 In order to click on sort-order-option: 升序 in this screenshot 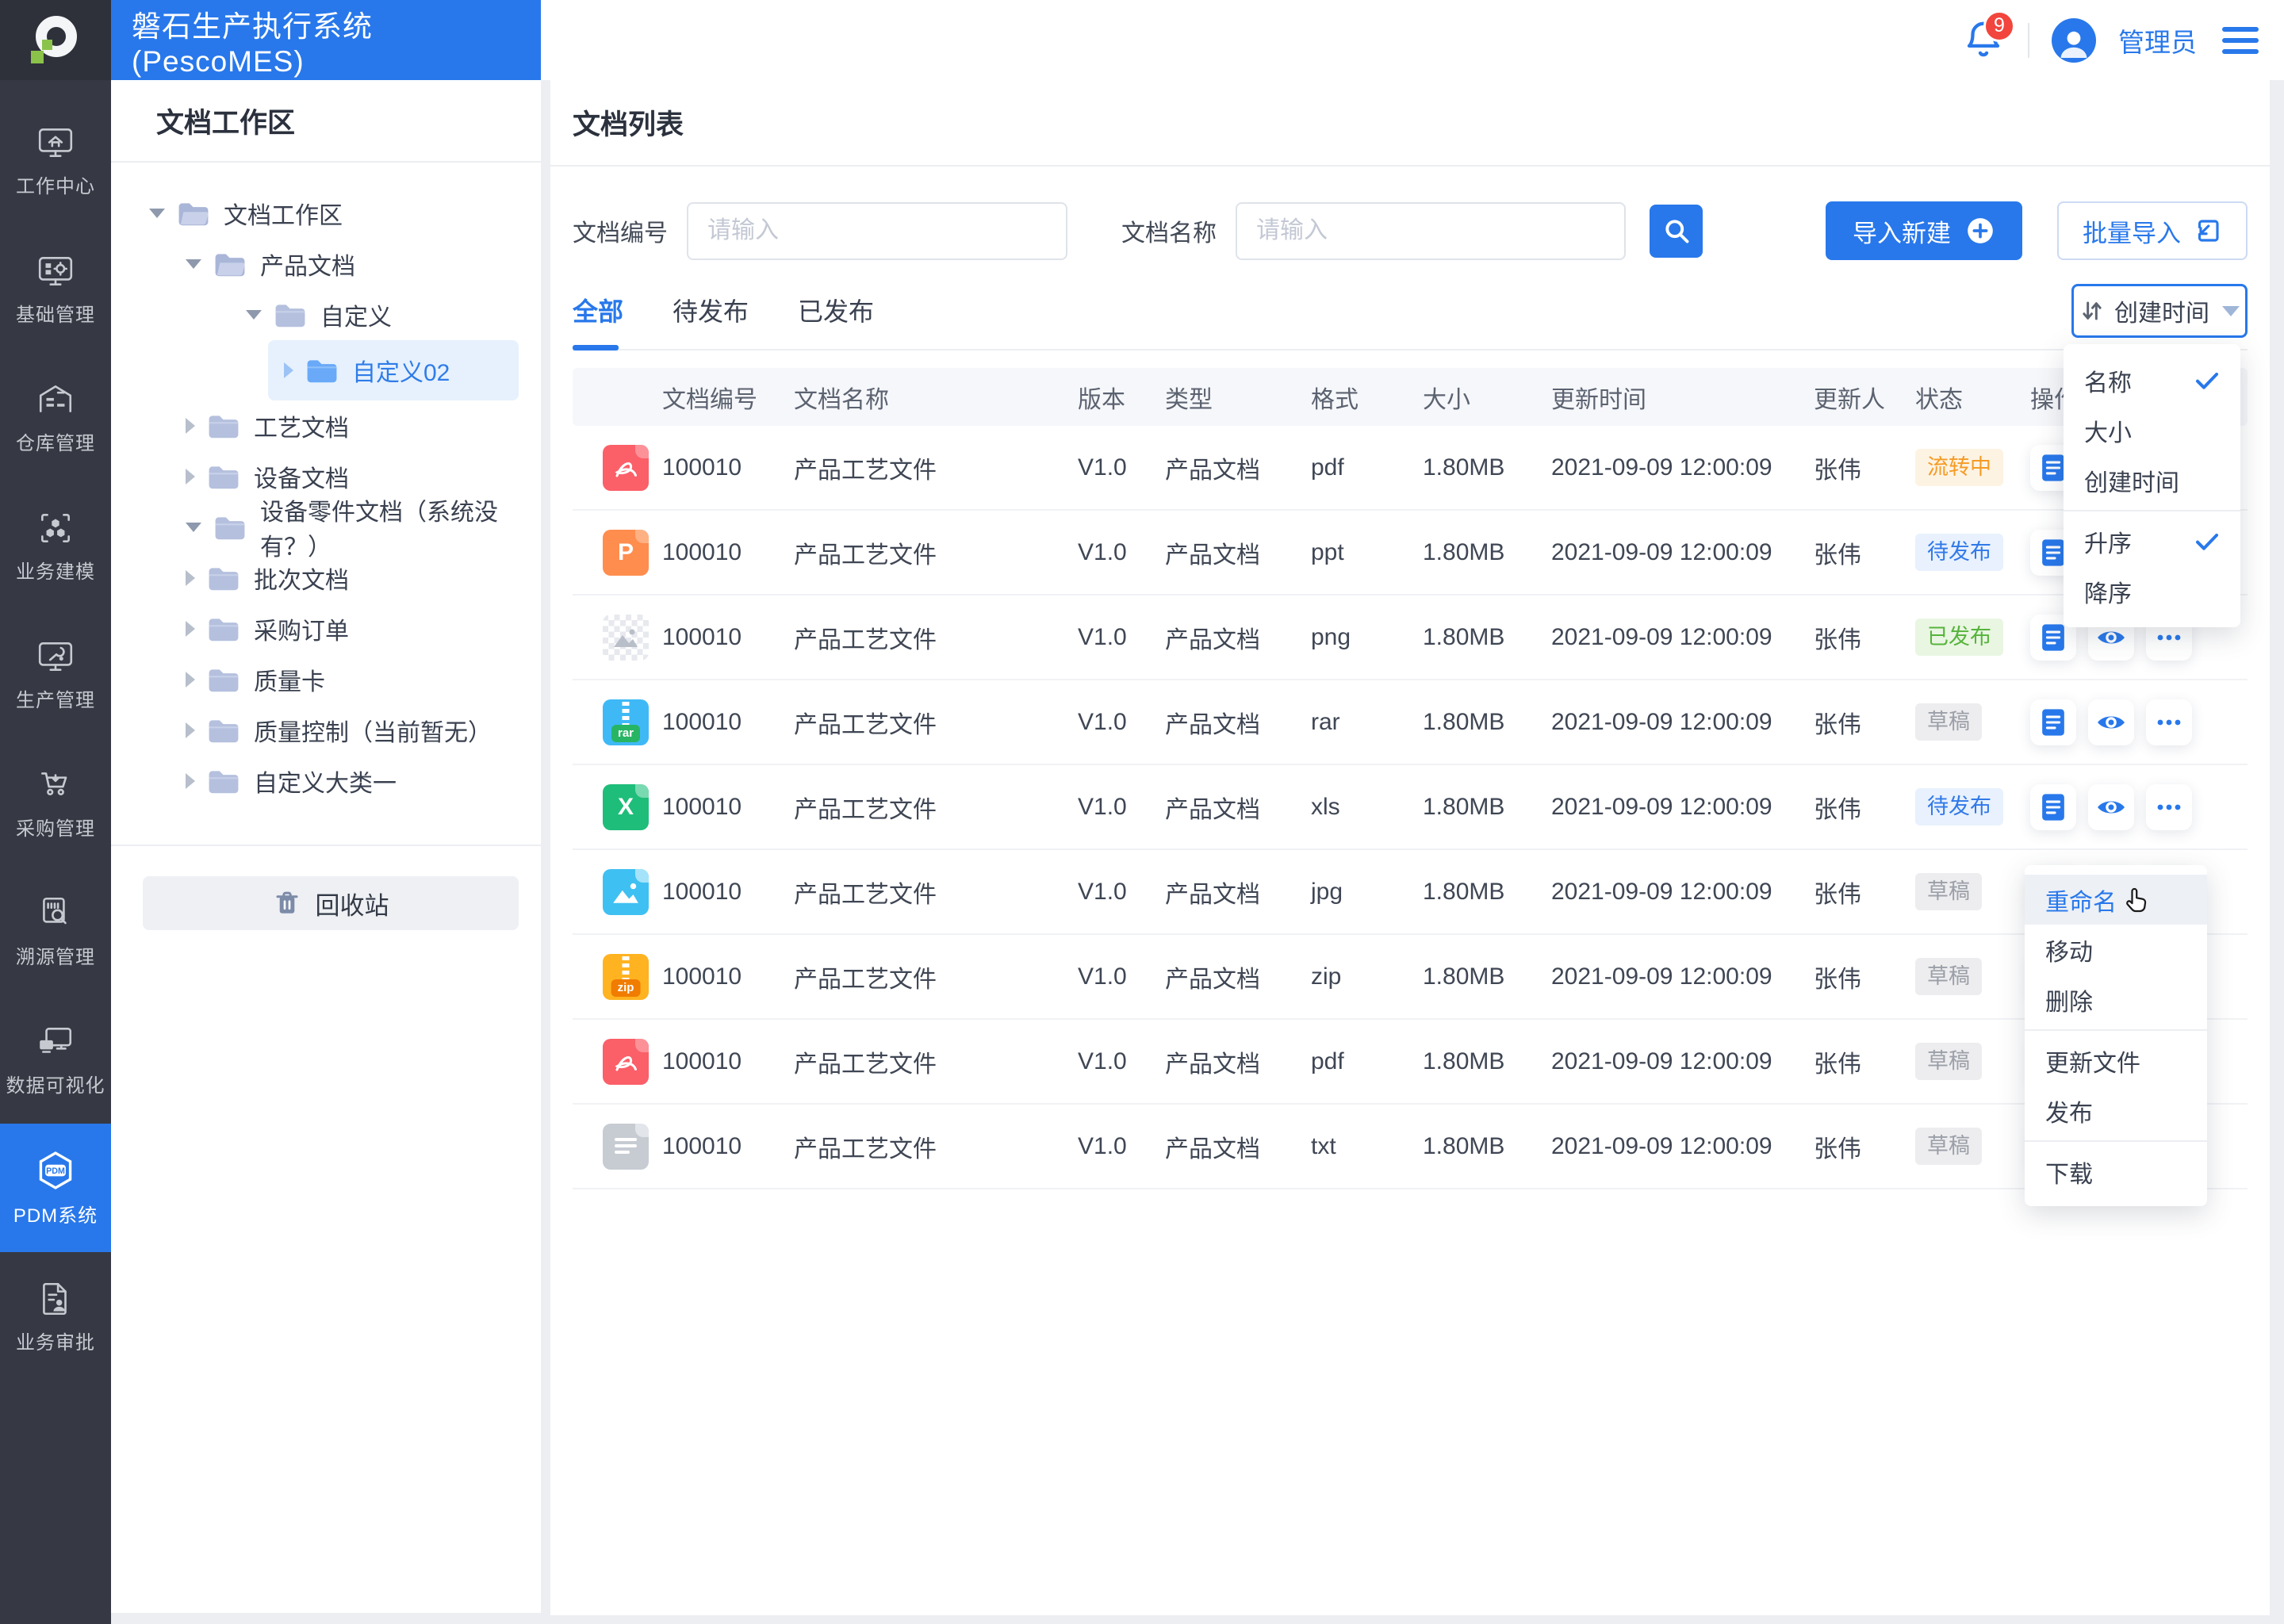, I will do `click(2152, 541)`.